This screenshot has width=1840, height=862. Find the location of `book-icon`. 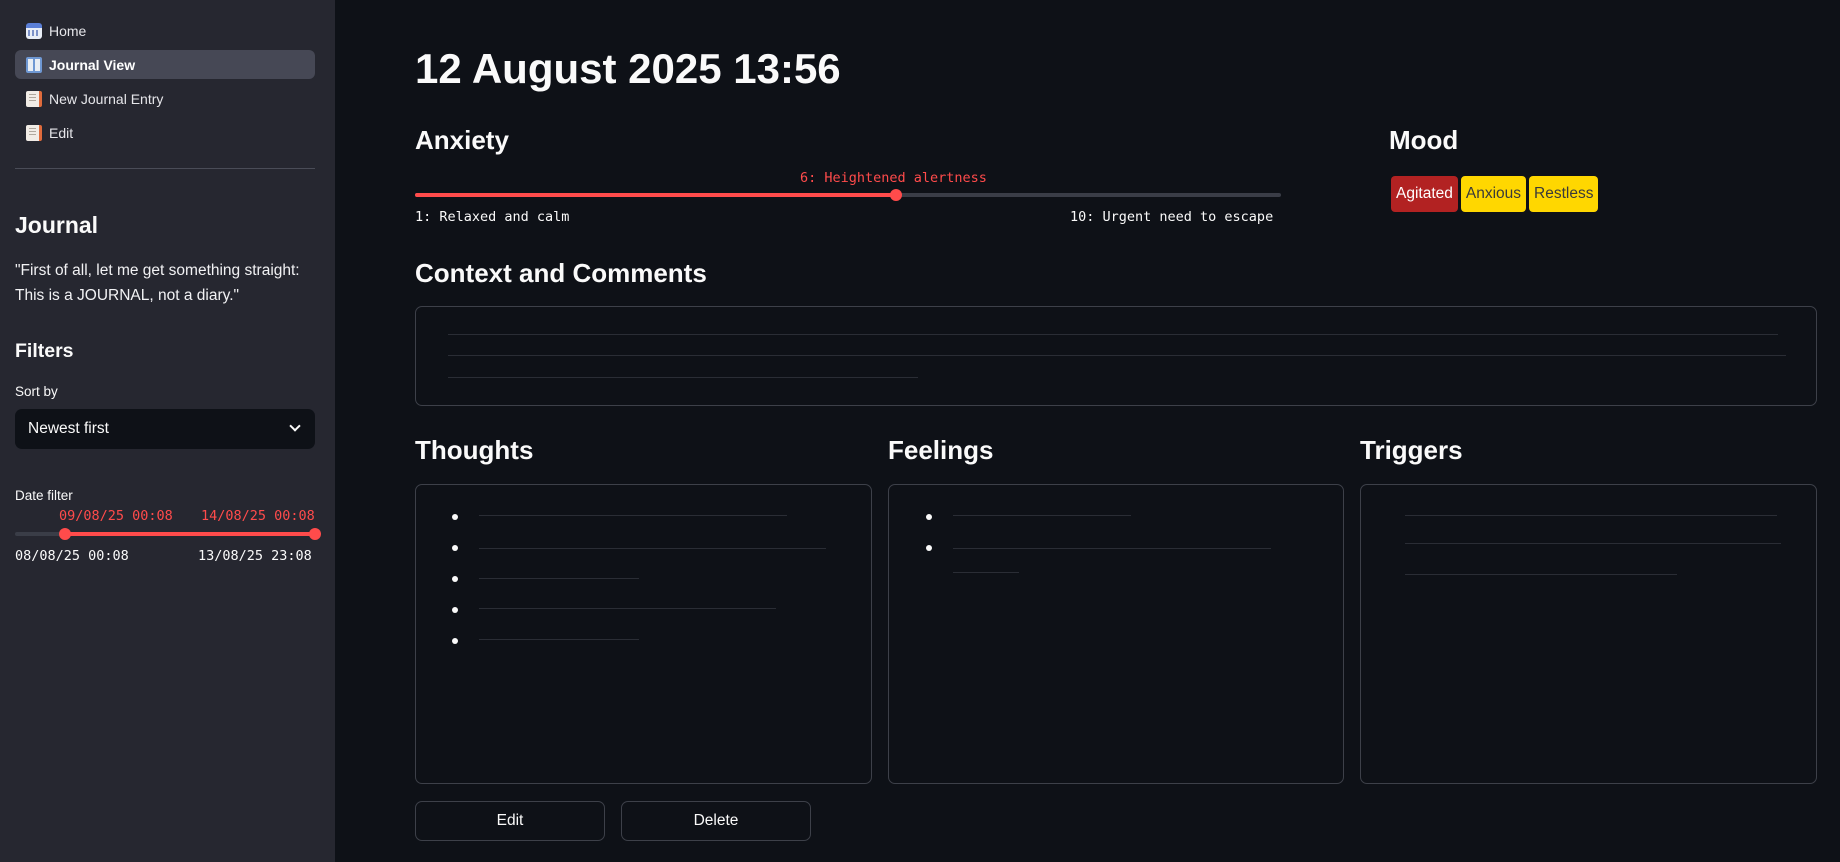

book-icon is located at coordinates (34, 64).